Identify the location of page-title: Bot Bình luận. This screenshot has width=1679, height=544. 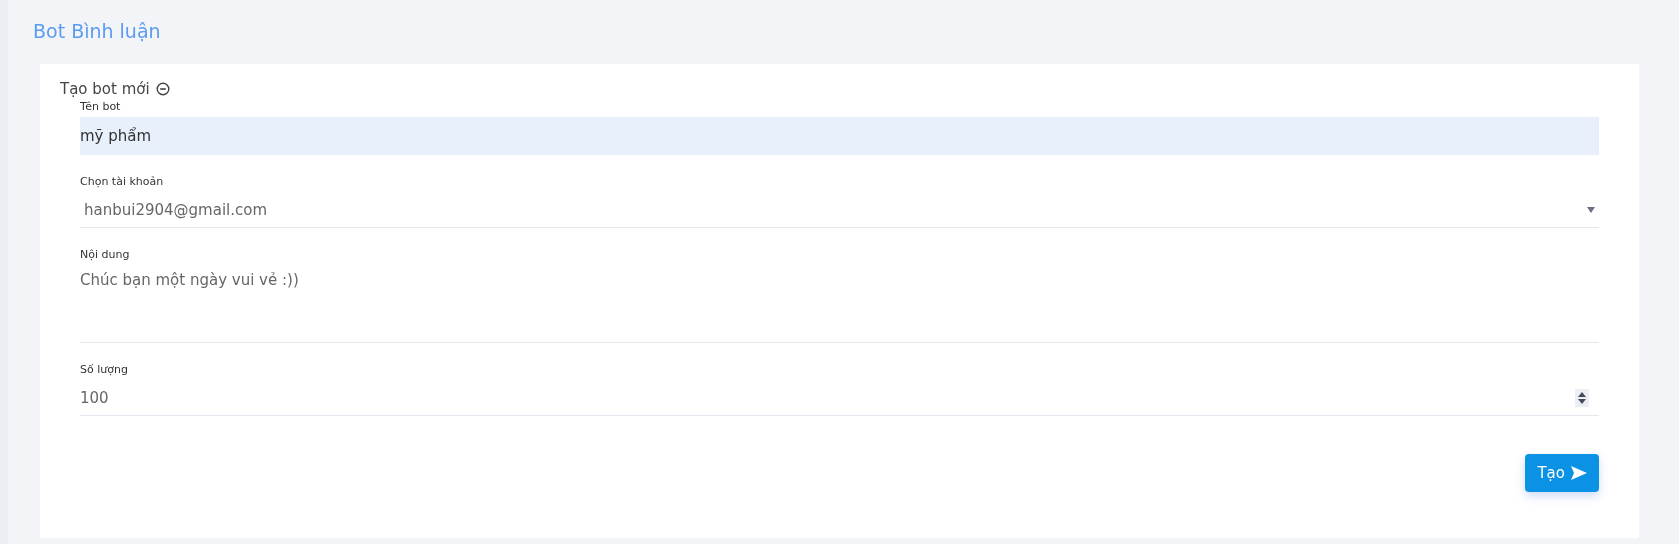
(97, 31).